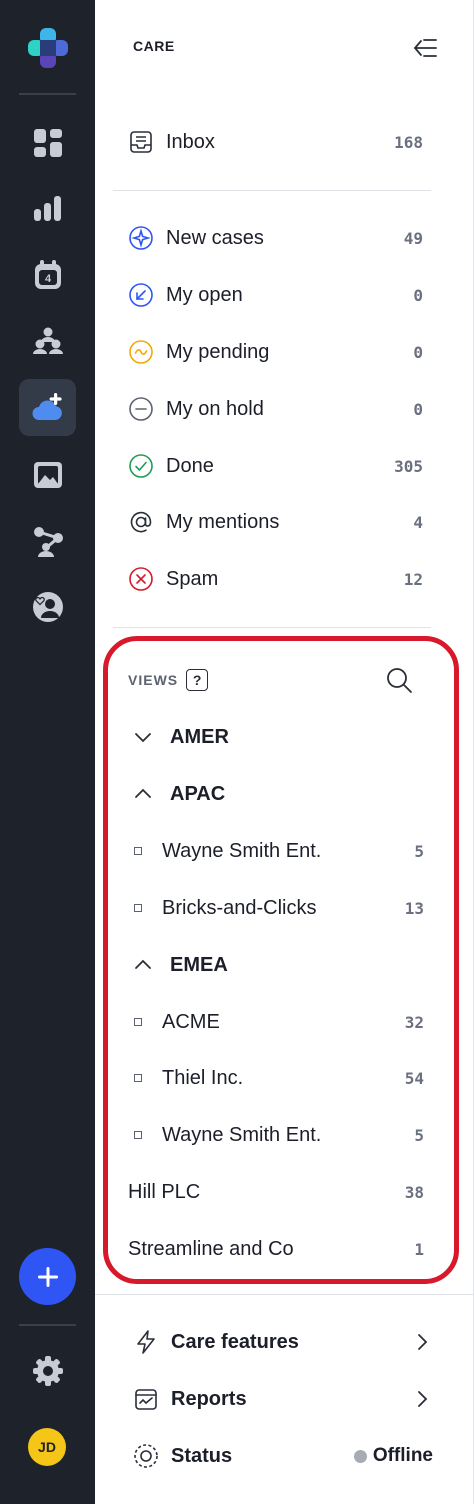 This screenshot has width=474, height=1504. What do you see at coordinates (192, 578) in the screenshot?
I see `queue-label: Spam` at bounding box center [192, 578].